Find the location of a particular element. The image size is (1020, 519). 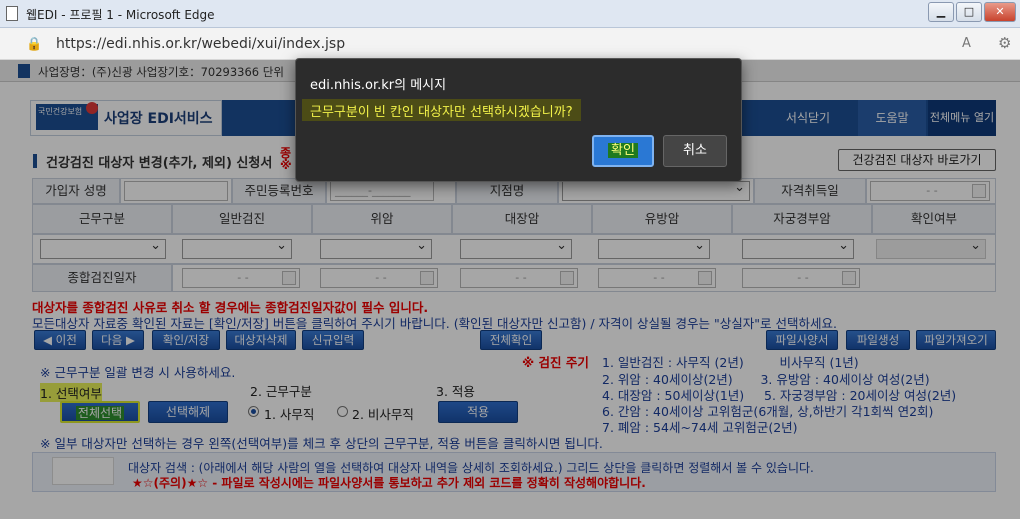

minimize-button: ▁ is located at coordinates (941, 12).